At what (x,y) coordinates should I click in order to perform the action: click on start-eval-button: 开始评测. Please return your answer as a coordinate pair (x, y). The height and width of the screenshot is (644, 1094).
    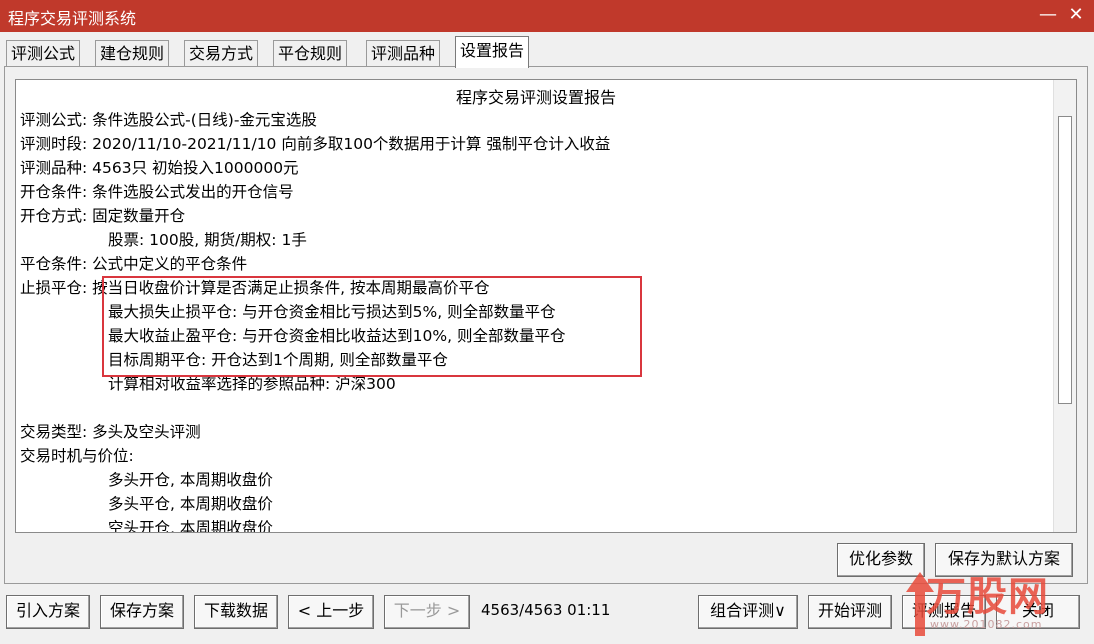
    Looking at the image, I should click on (850, 612).